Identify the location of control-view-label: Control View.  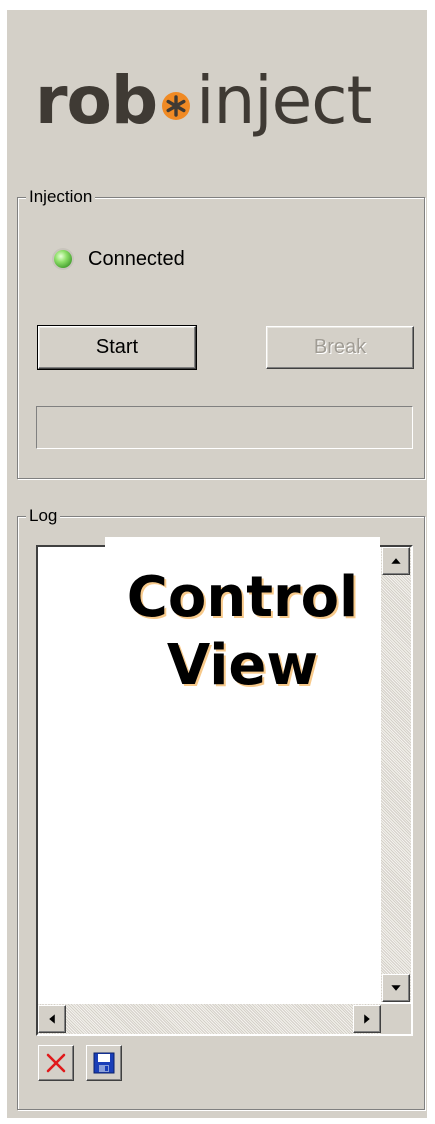
(242, 624).